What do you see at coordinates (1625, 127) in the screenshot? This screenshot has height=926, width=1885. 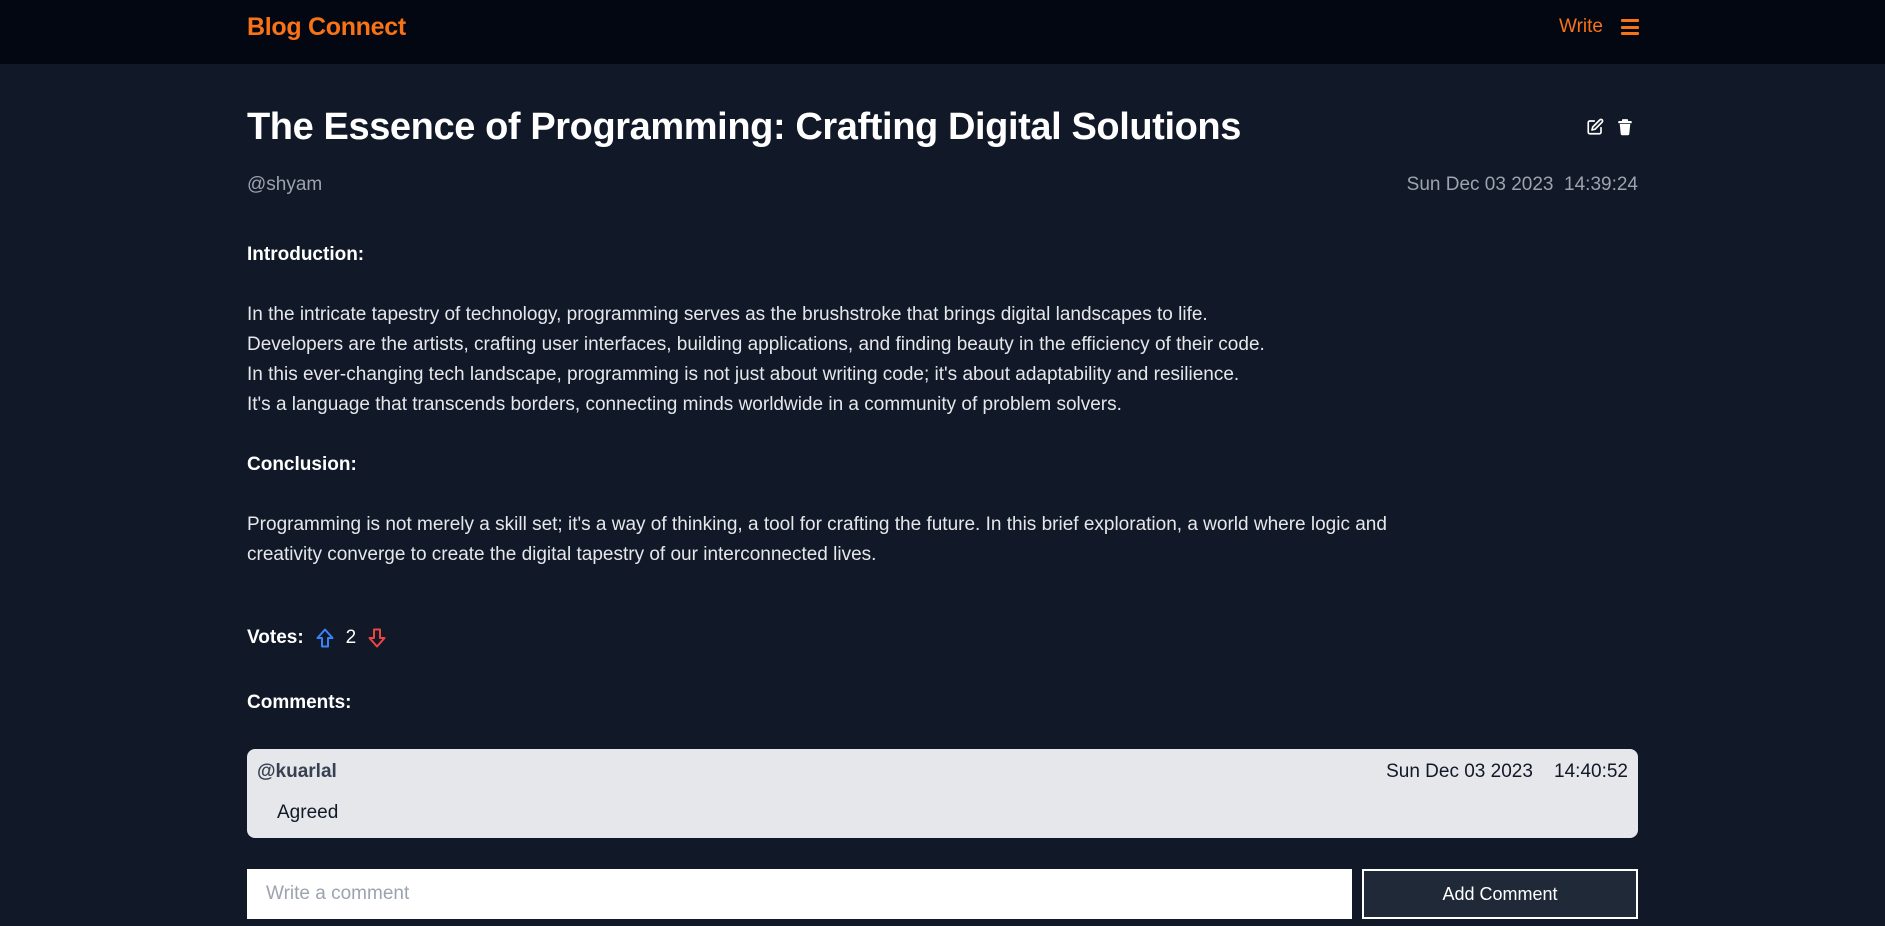 I see `trash-icon` at bounding box center [1625, 127].